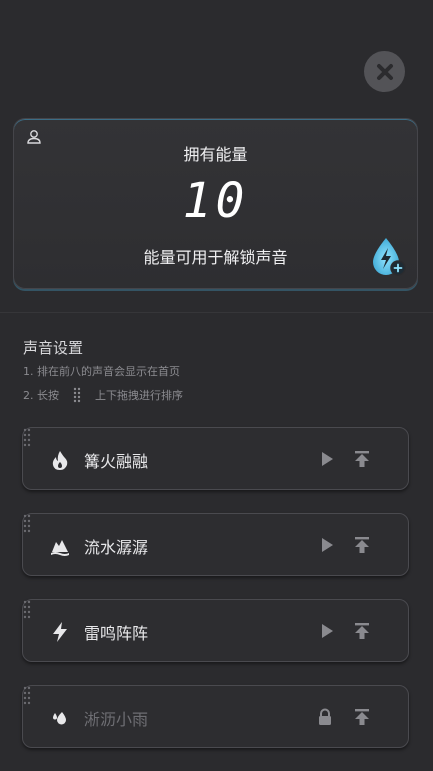 The height and width of the screenshot is (771, 433). Describe the element at coordinates (116, 719) in the screenshot. I see `sound-name: 淅沥小雨` at that location.